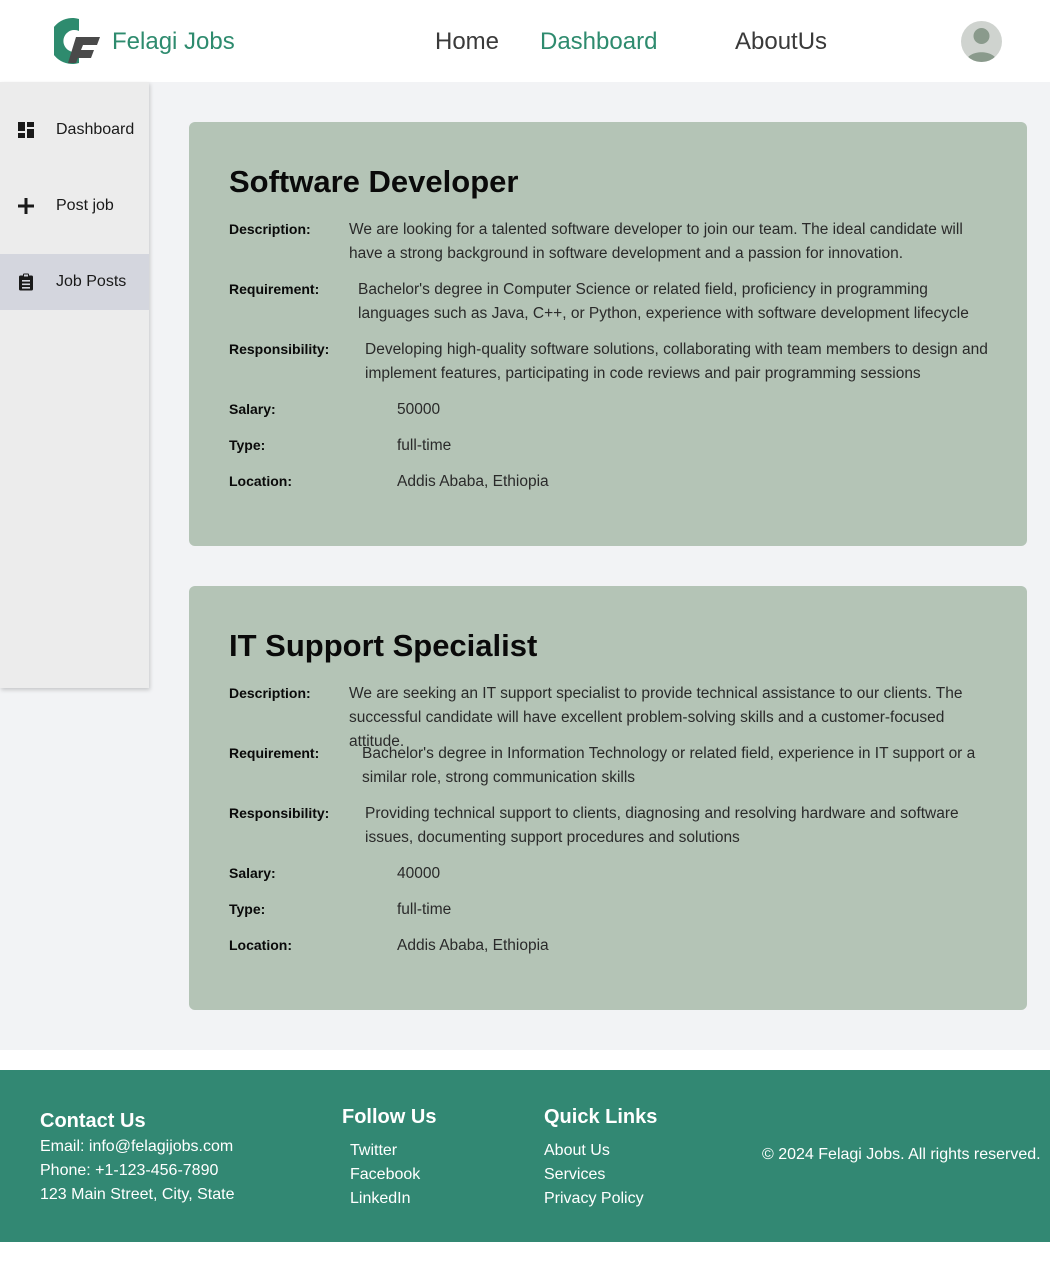 This screenshot has width=1050, height=1266. I want to click on linkedin-link: LinkedIn, so click(380, 1199).